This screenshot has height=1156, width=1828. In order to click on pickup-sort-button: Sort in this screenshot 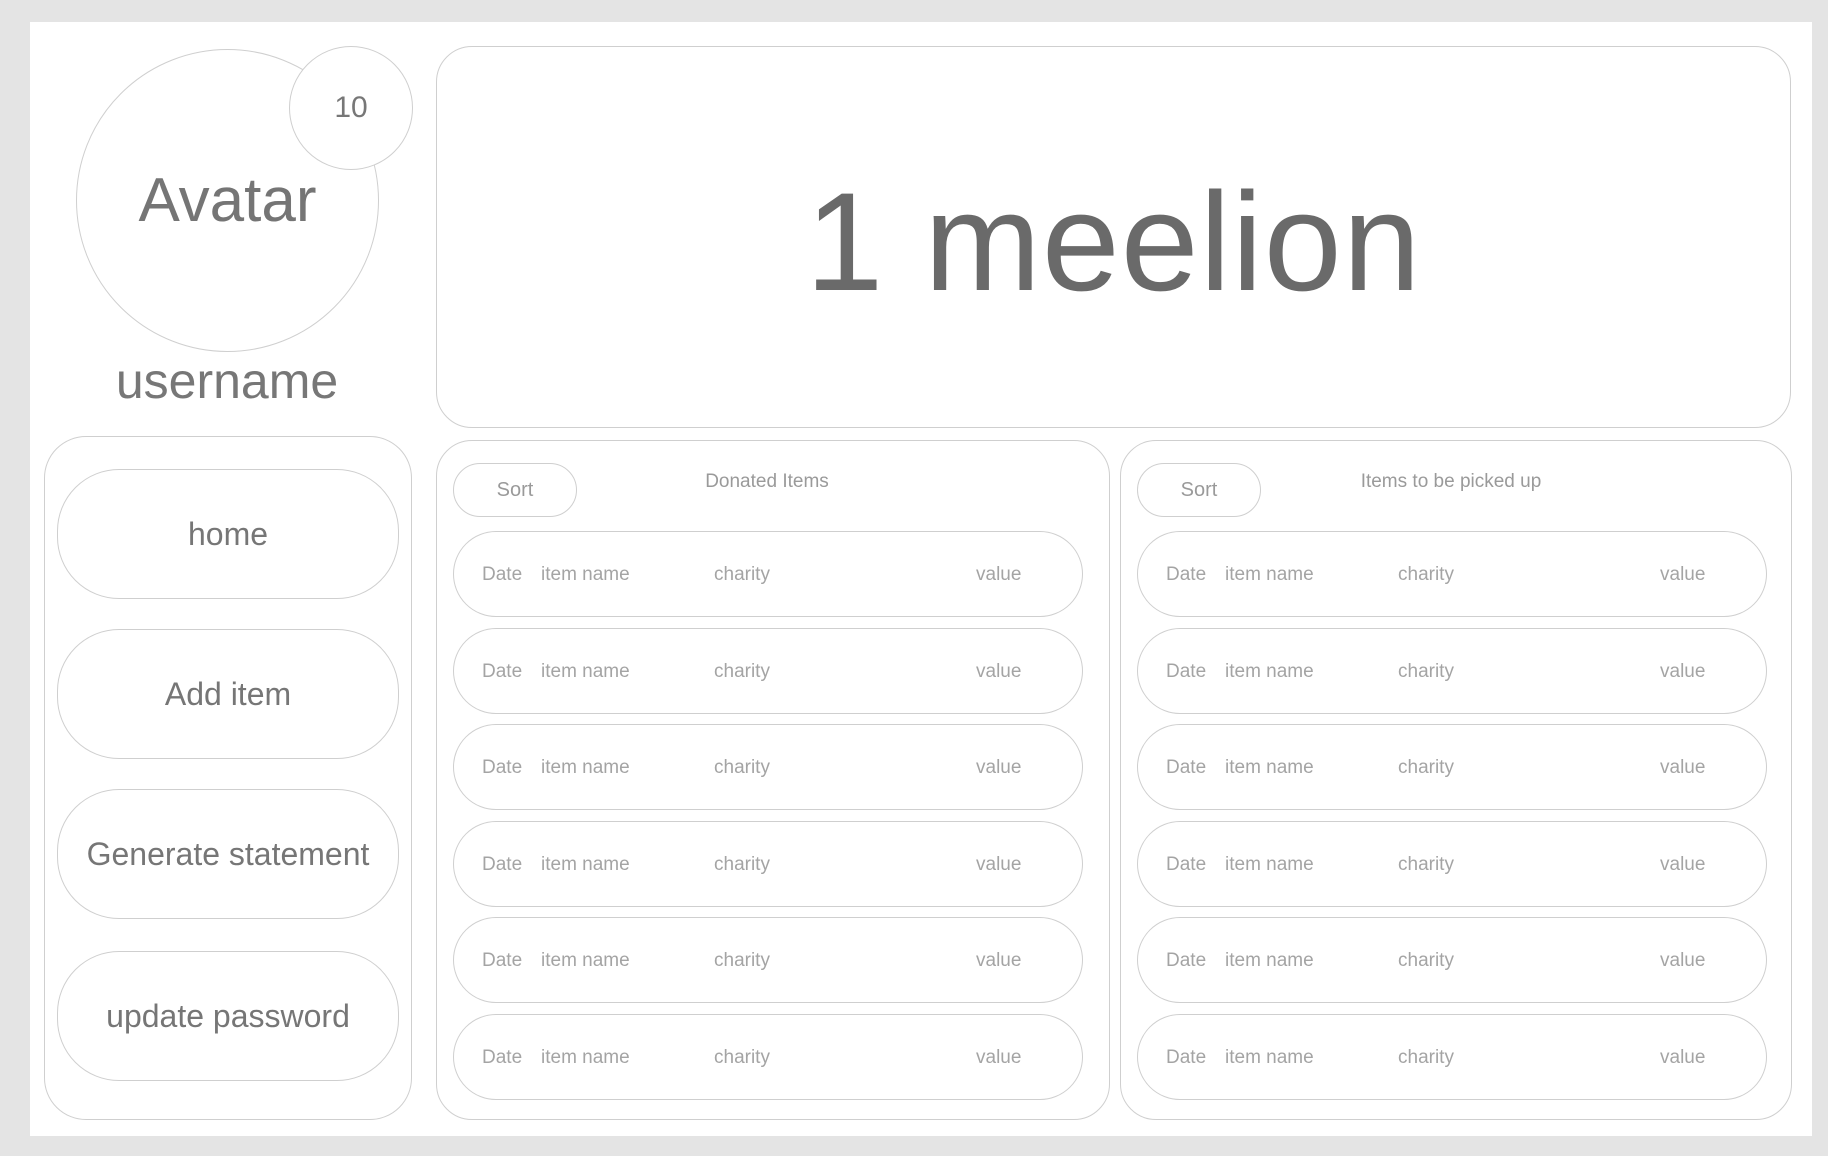, I will do `click(1199, 490)`.